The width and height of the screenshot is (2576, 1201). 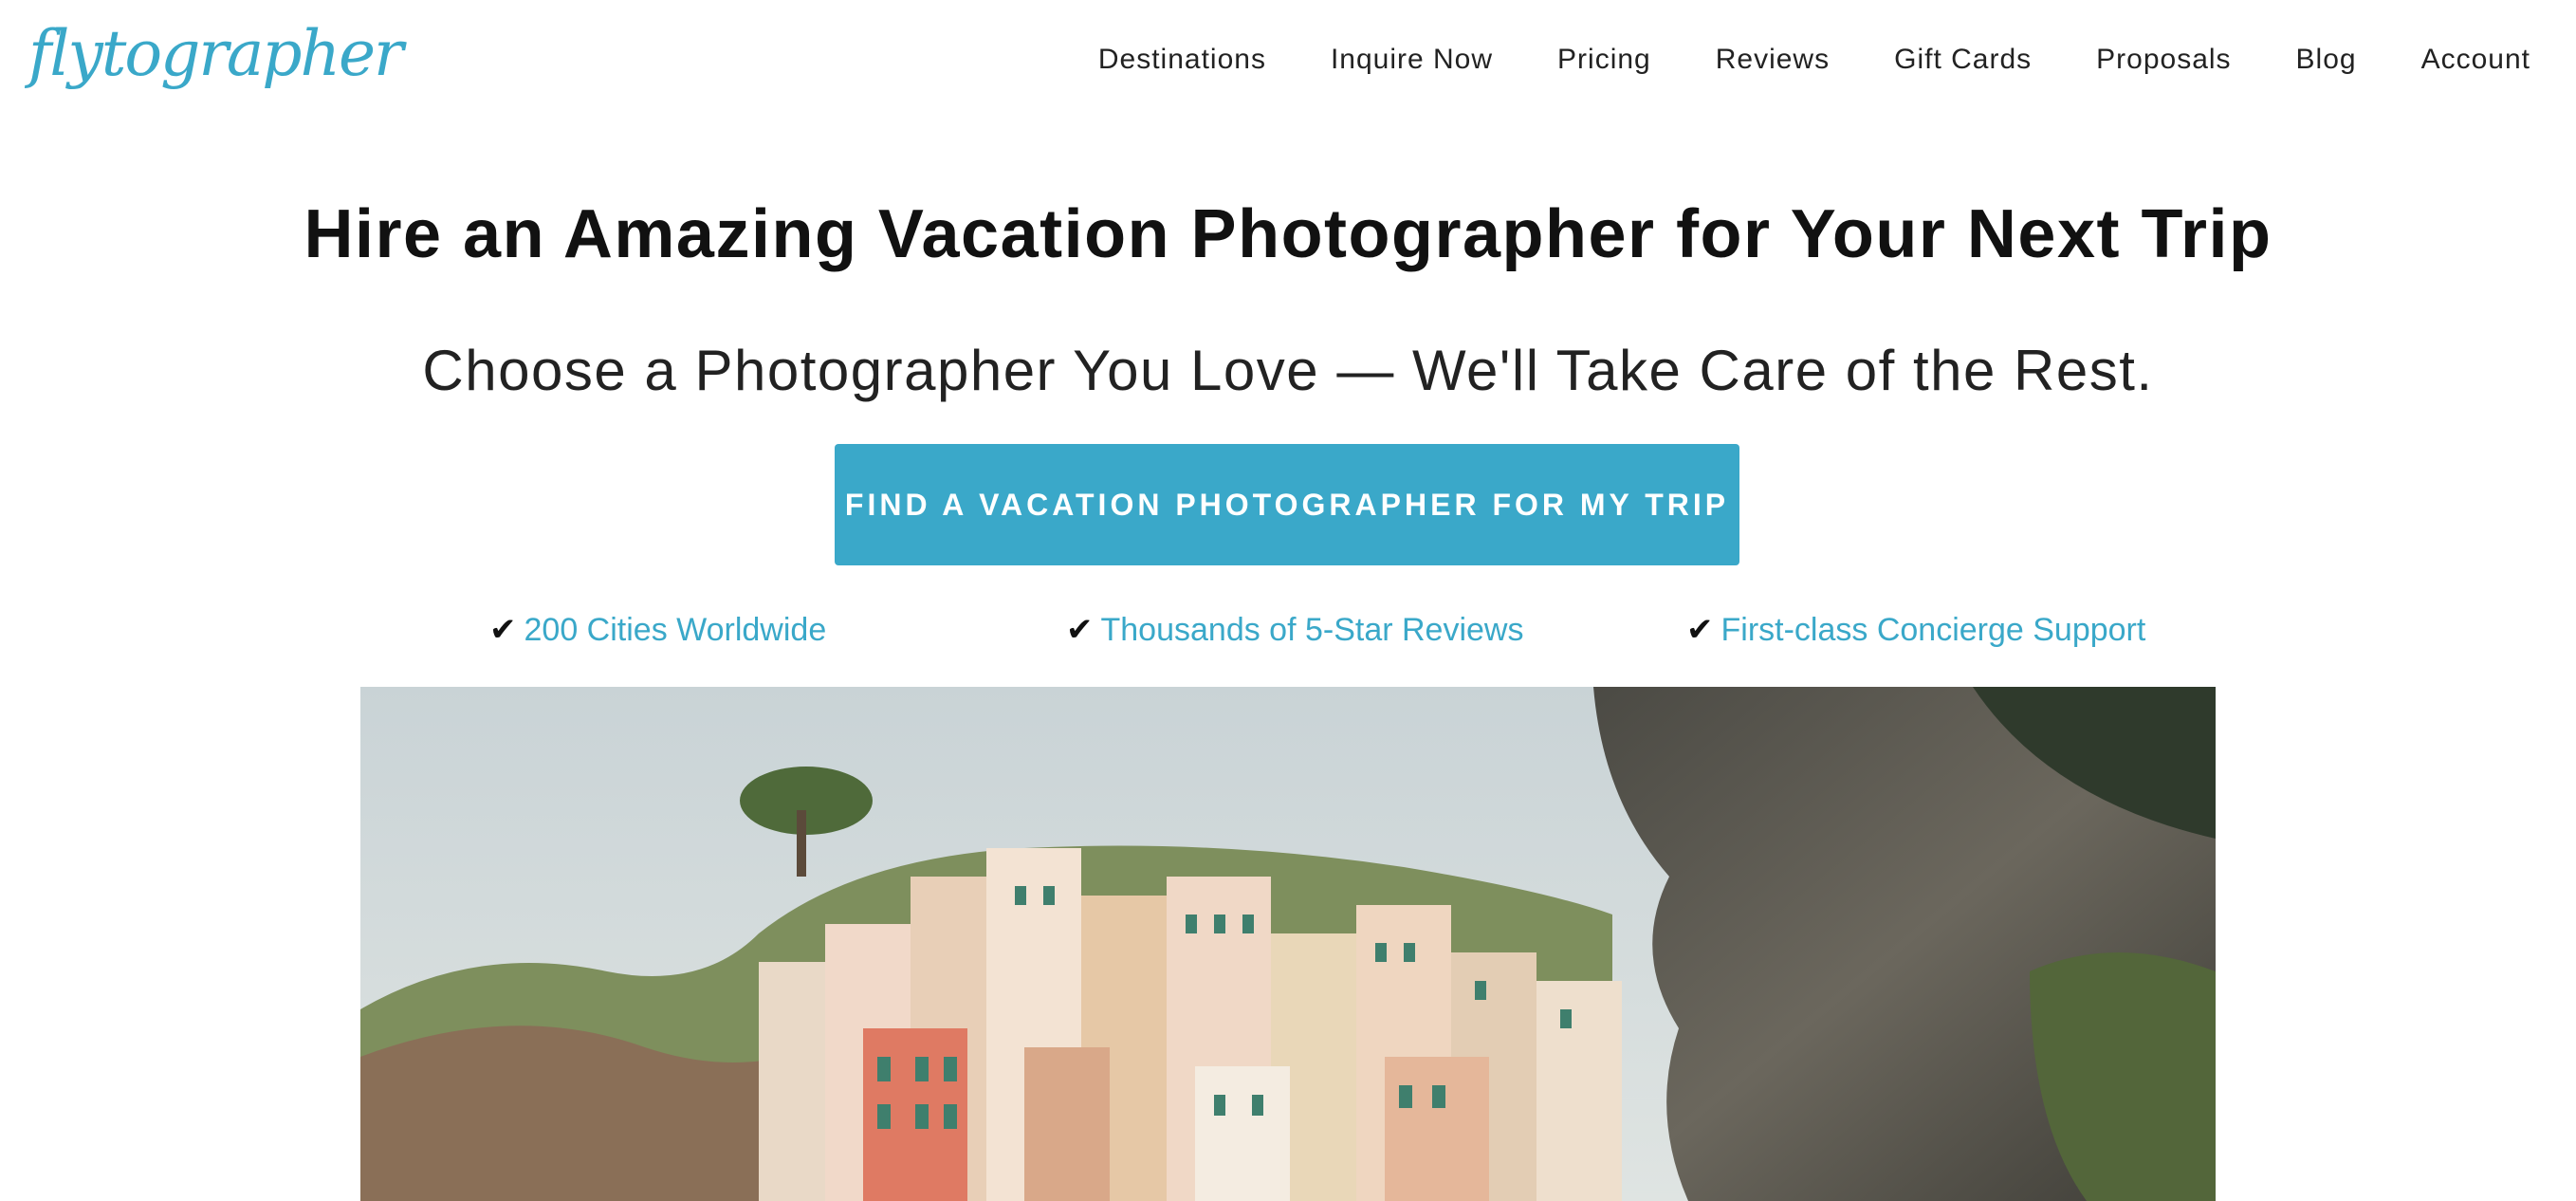 What do you see at coordinates (2163, 60) in the screenshot?
I see `nav-proposals: Proposals` at bounding box center [2163, 60].